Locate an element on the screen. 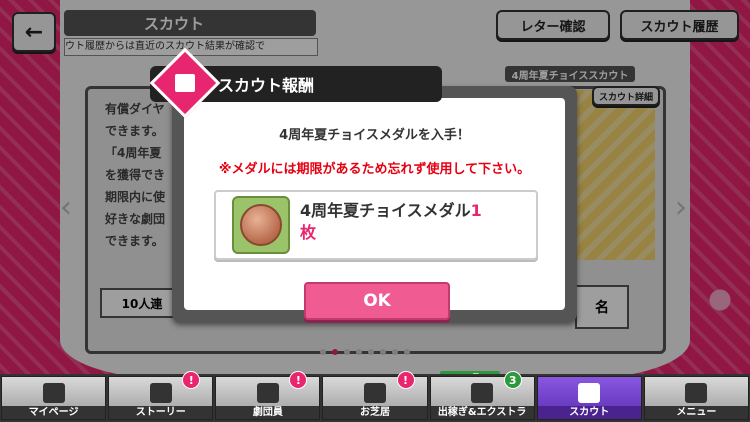 The height and width of the screenshot is (422, 750). alert-badge: 3 is located at coordinates (512, 380).